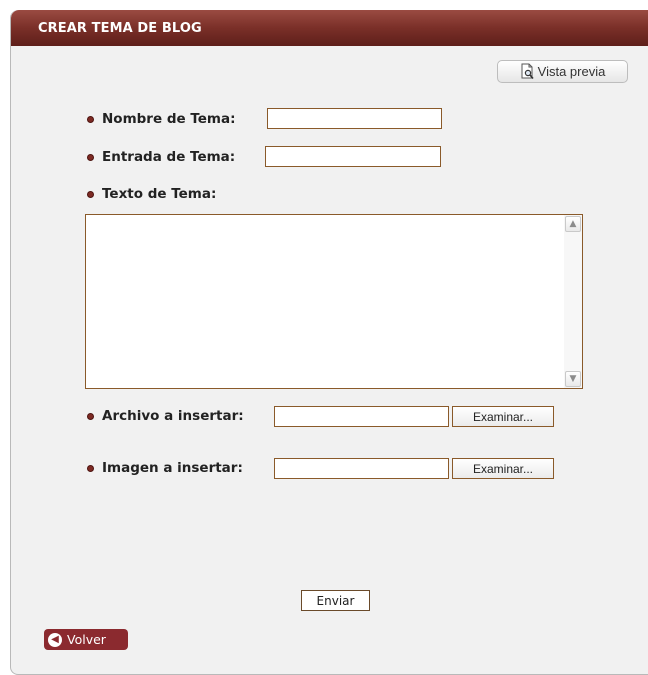 The image size is (648, 675). Describe the element at coordinates (354, 118) in the screenshot. I see `topic-name-input` at that location.